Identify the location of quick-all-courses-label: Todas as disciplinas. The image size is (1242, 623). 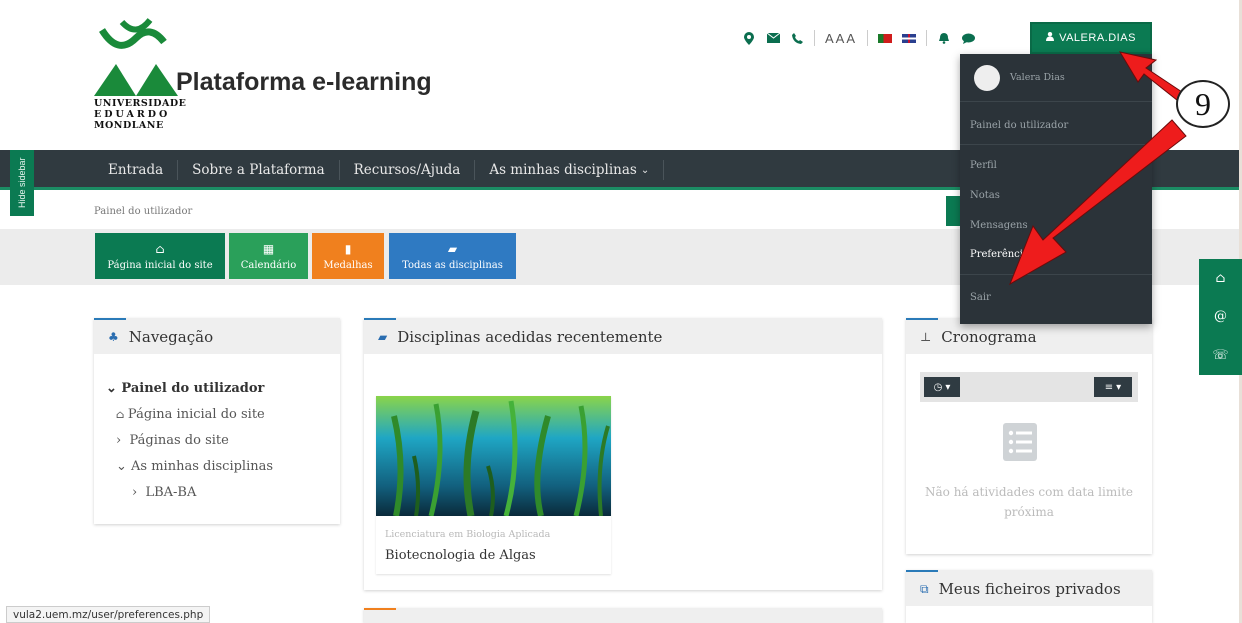
(452, 265).